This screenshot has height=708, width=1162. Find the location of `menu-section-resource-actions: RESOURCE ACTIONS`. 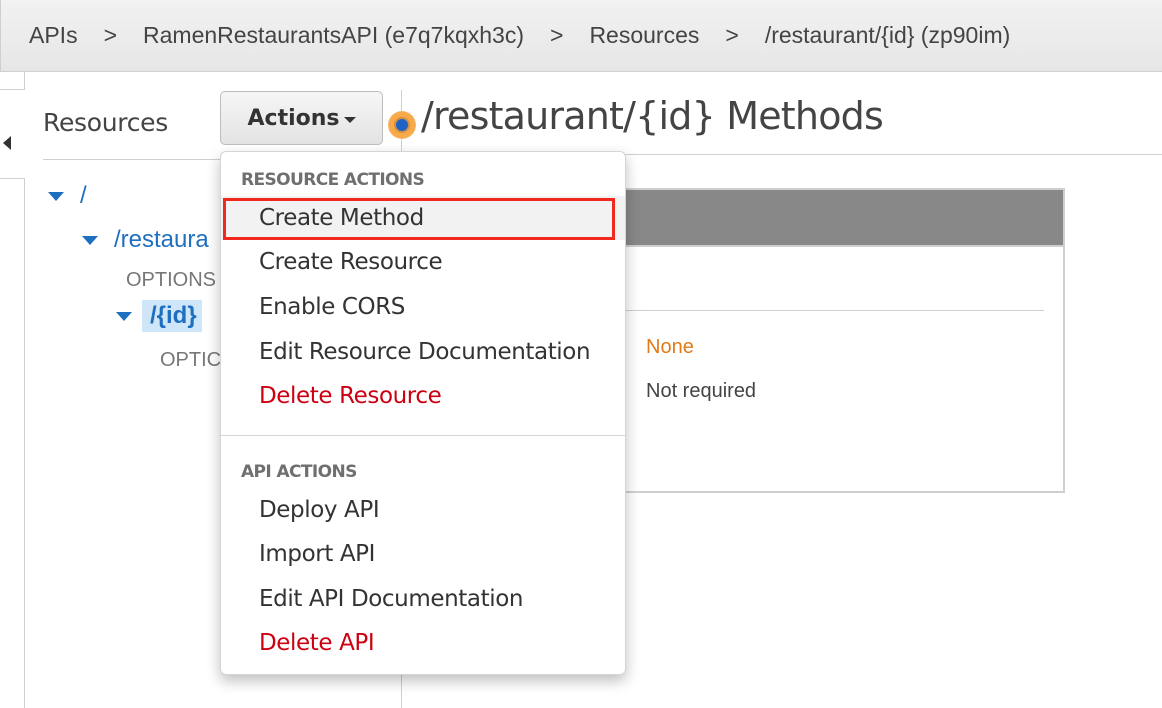

menu-section-resource-actions: RESOURCE ACTIONS is located at coordinates (333, 180).